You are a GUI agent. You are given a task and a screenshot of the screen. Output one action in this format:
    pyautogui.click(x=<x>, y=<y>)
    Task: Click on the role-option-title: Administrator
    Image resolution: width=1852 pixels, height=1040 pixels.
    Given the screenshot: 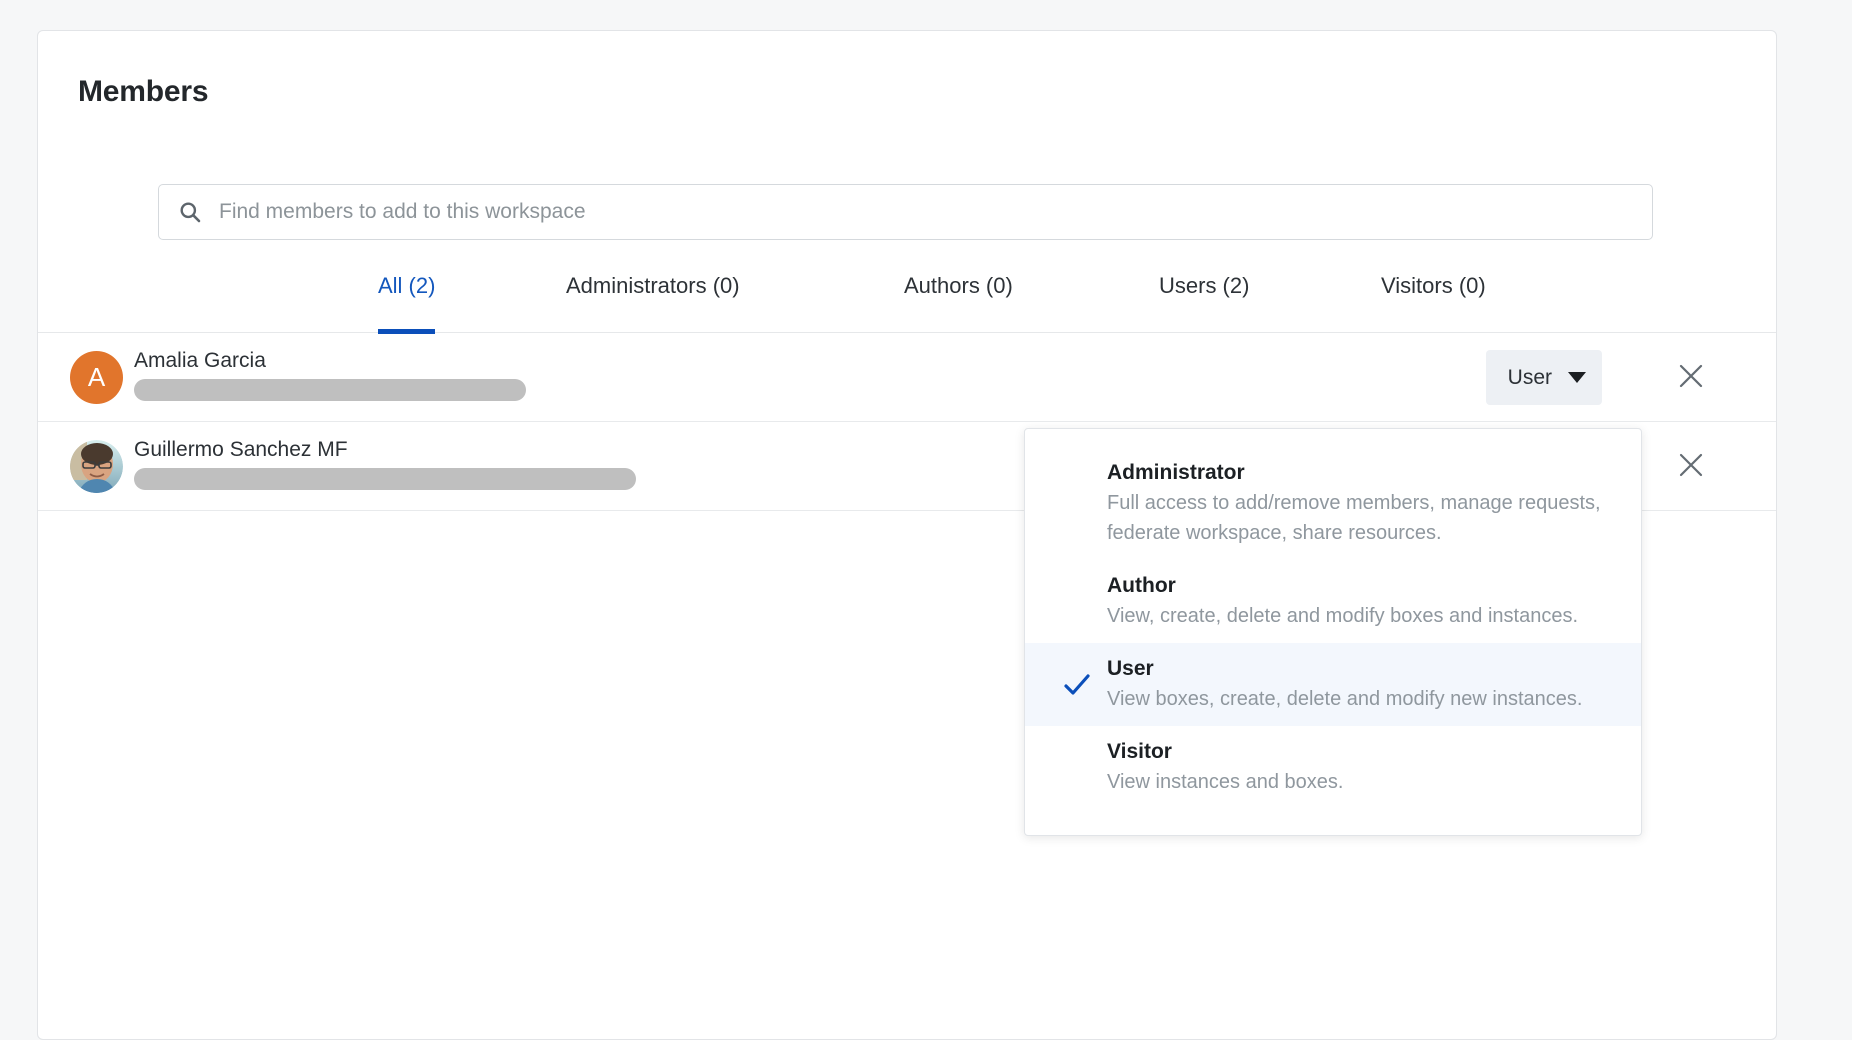 What is the action you would take?
    pyautogui.click(x=1176, y=472)
    